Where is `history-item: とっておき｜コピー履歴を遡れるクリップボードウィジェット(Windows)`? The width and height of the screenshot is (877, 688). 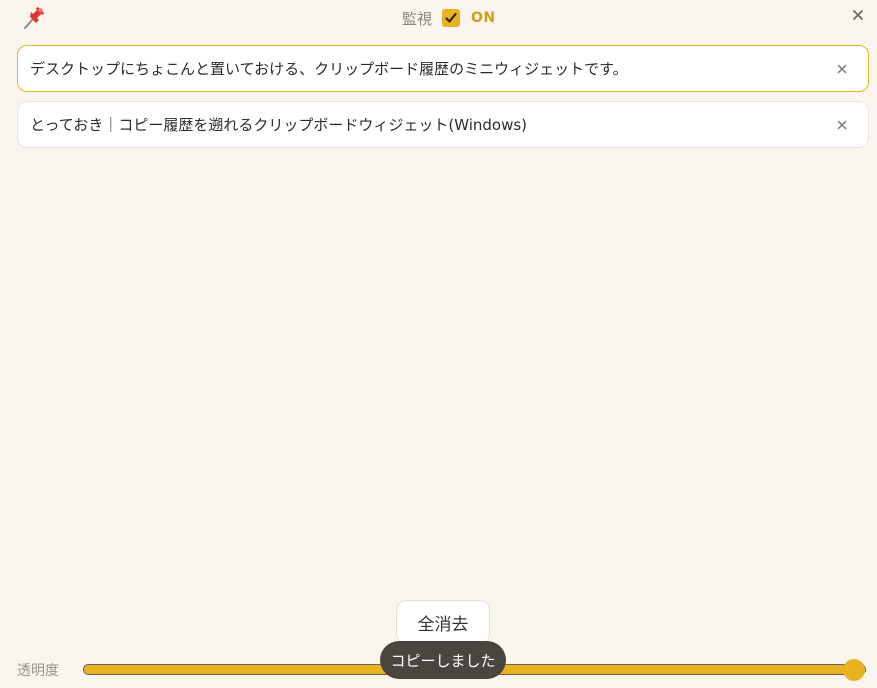 history-item: とっておき｜コピー履歴を遡れるクリップボードウィジェット(Windows) is located at coordinates (443, 124).